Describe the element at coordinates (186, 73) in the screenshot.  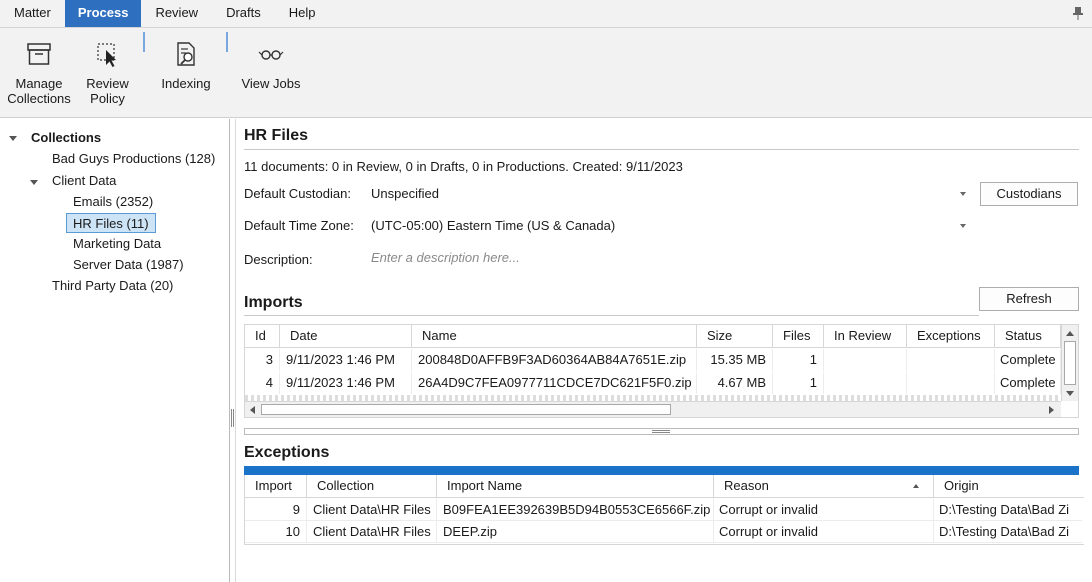
I see `indexing-button: Indexing` at that location.